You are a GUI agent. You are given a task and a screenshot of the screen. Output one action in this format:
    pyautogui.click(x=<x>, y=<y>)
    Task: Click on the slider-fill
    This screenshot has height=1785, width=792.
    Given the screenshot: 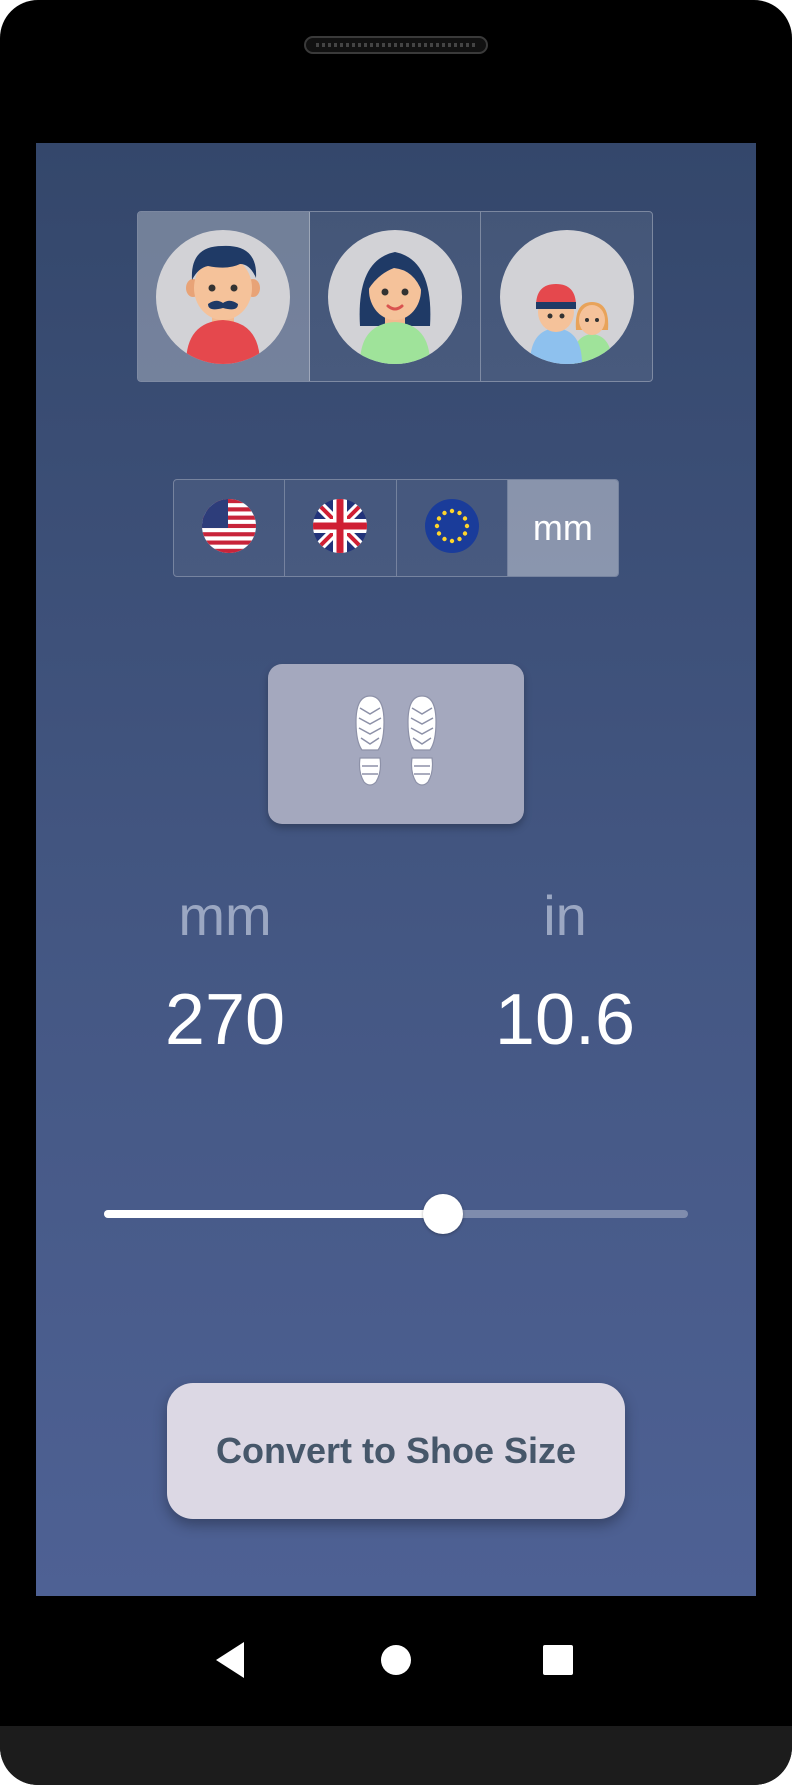 What is the action you would take?
    pyautogui.click(x=273, y=1214)
    